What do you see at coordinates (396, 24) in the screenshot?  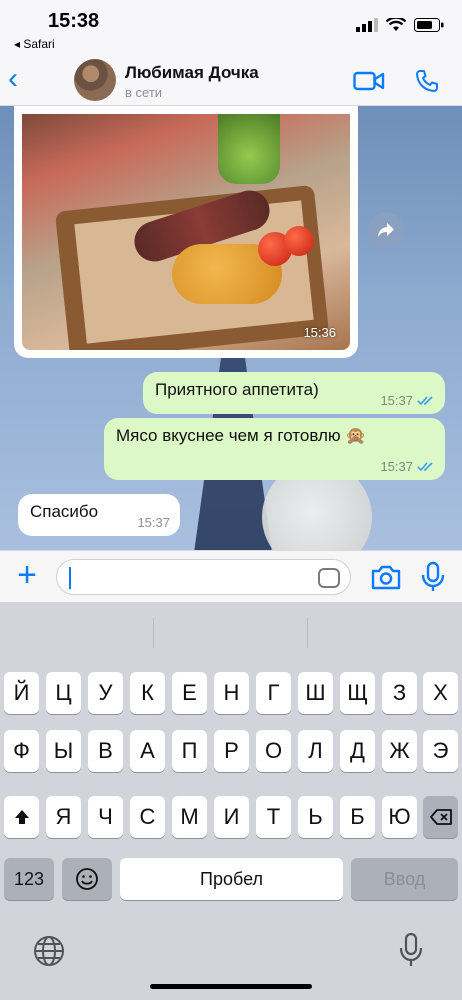 I see `wifi-icon` at bounding box center [396, 24].